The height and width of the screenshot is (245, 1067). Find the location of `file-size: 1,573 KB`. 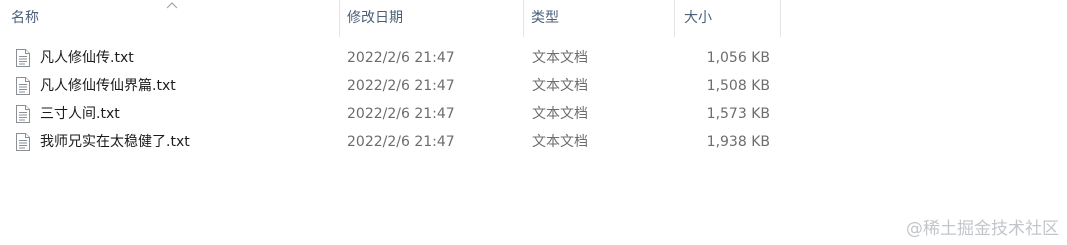

file-size: 1,573 KB is located at coordinates (738, 114).